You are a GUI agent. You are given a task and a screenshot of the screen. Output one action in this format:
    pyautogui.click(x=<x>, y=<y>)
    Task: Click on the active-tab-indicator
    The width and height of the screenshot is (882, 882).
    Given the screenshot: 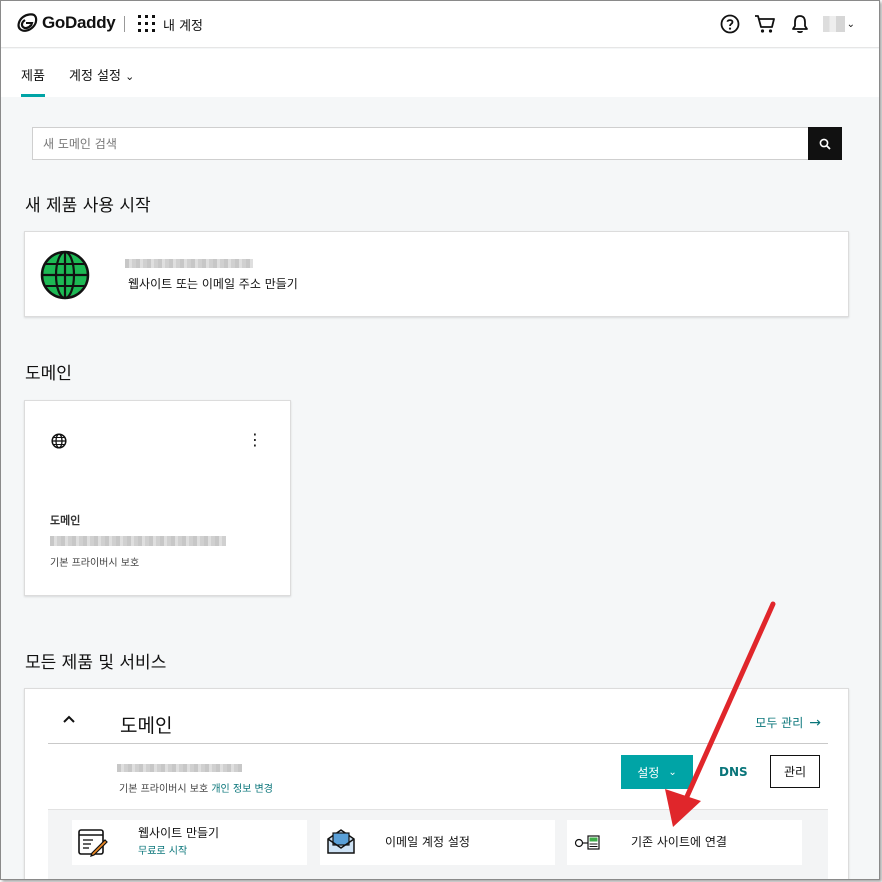 What is the action you would take?
    pyautogui.click(x=33, y=95)
    